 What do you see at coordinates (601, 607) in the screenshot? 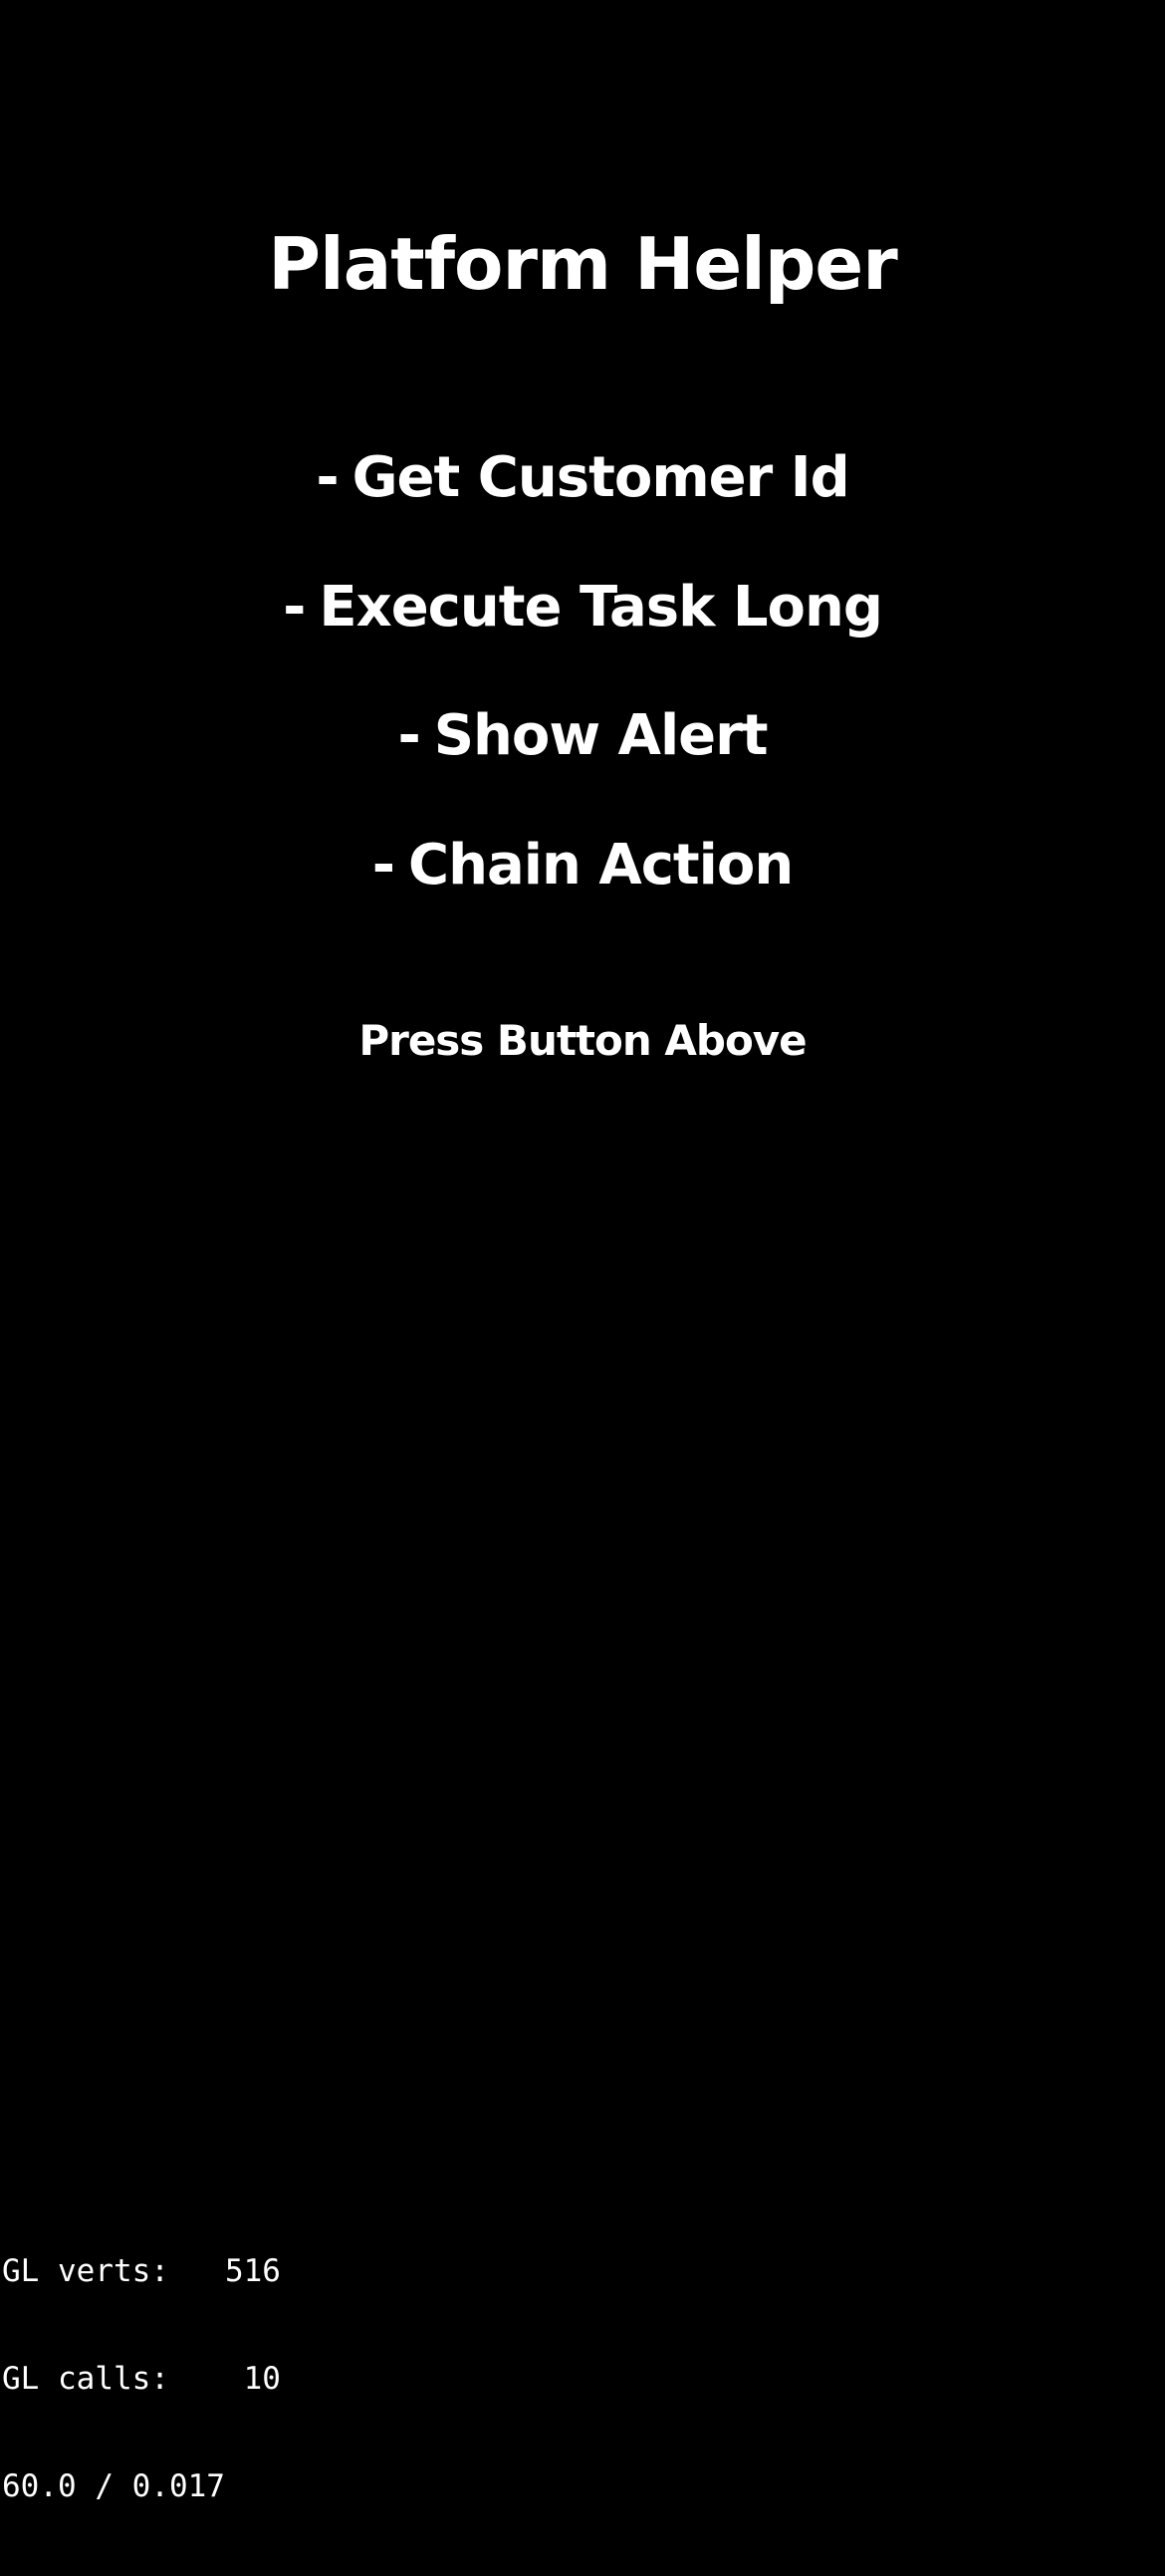
I see `menu-item-label: Execute Task Long` at bounding box center [601, 607].